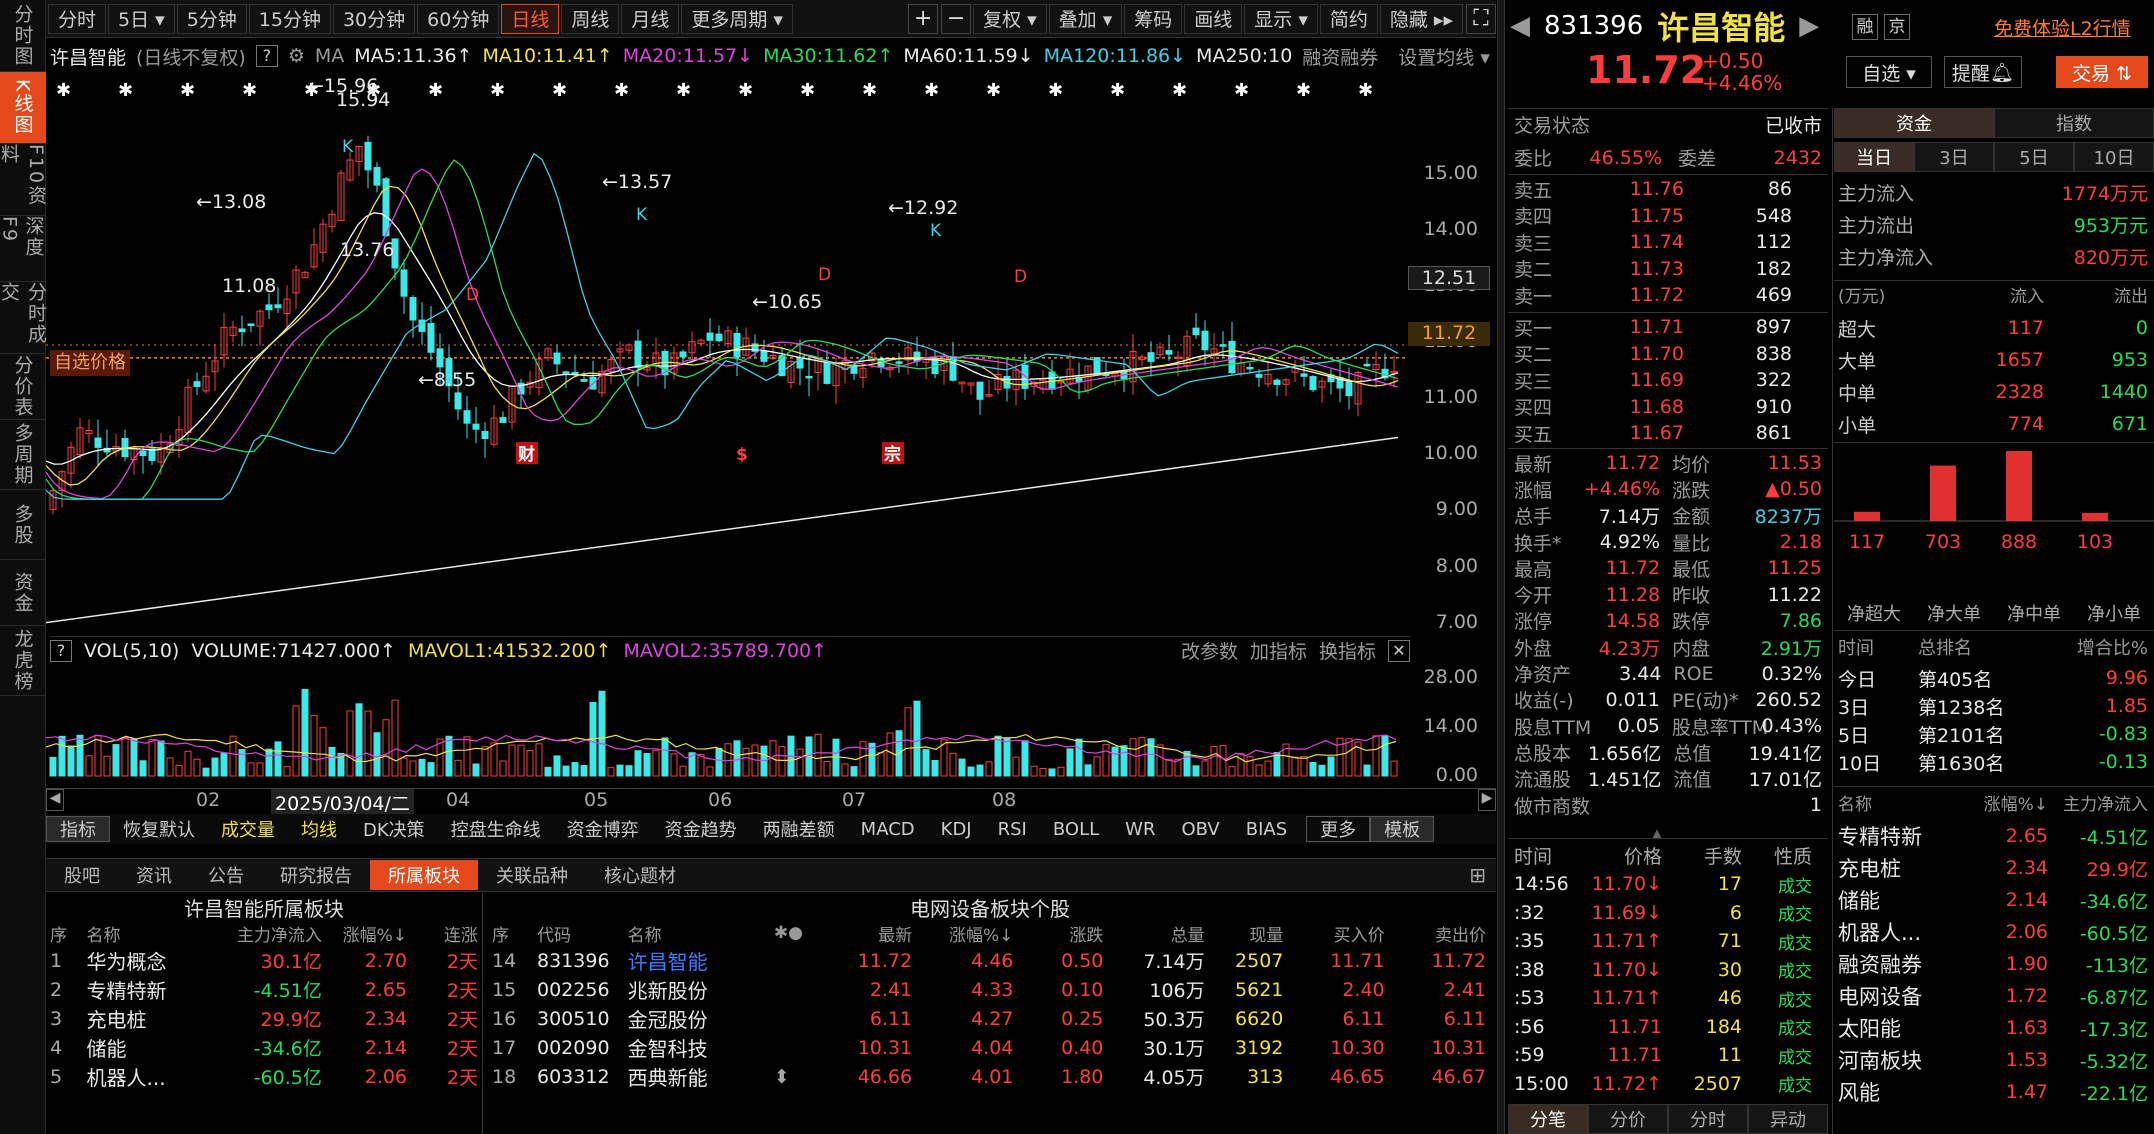 Image resolution: width=2154 pixels, height=1134 pixels. Describe the element at coordinates (532, 875) in the screenshot. I see `bottom-tab-5: 关联品种` at that location.